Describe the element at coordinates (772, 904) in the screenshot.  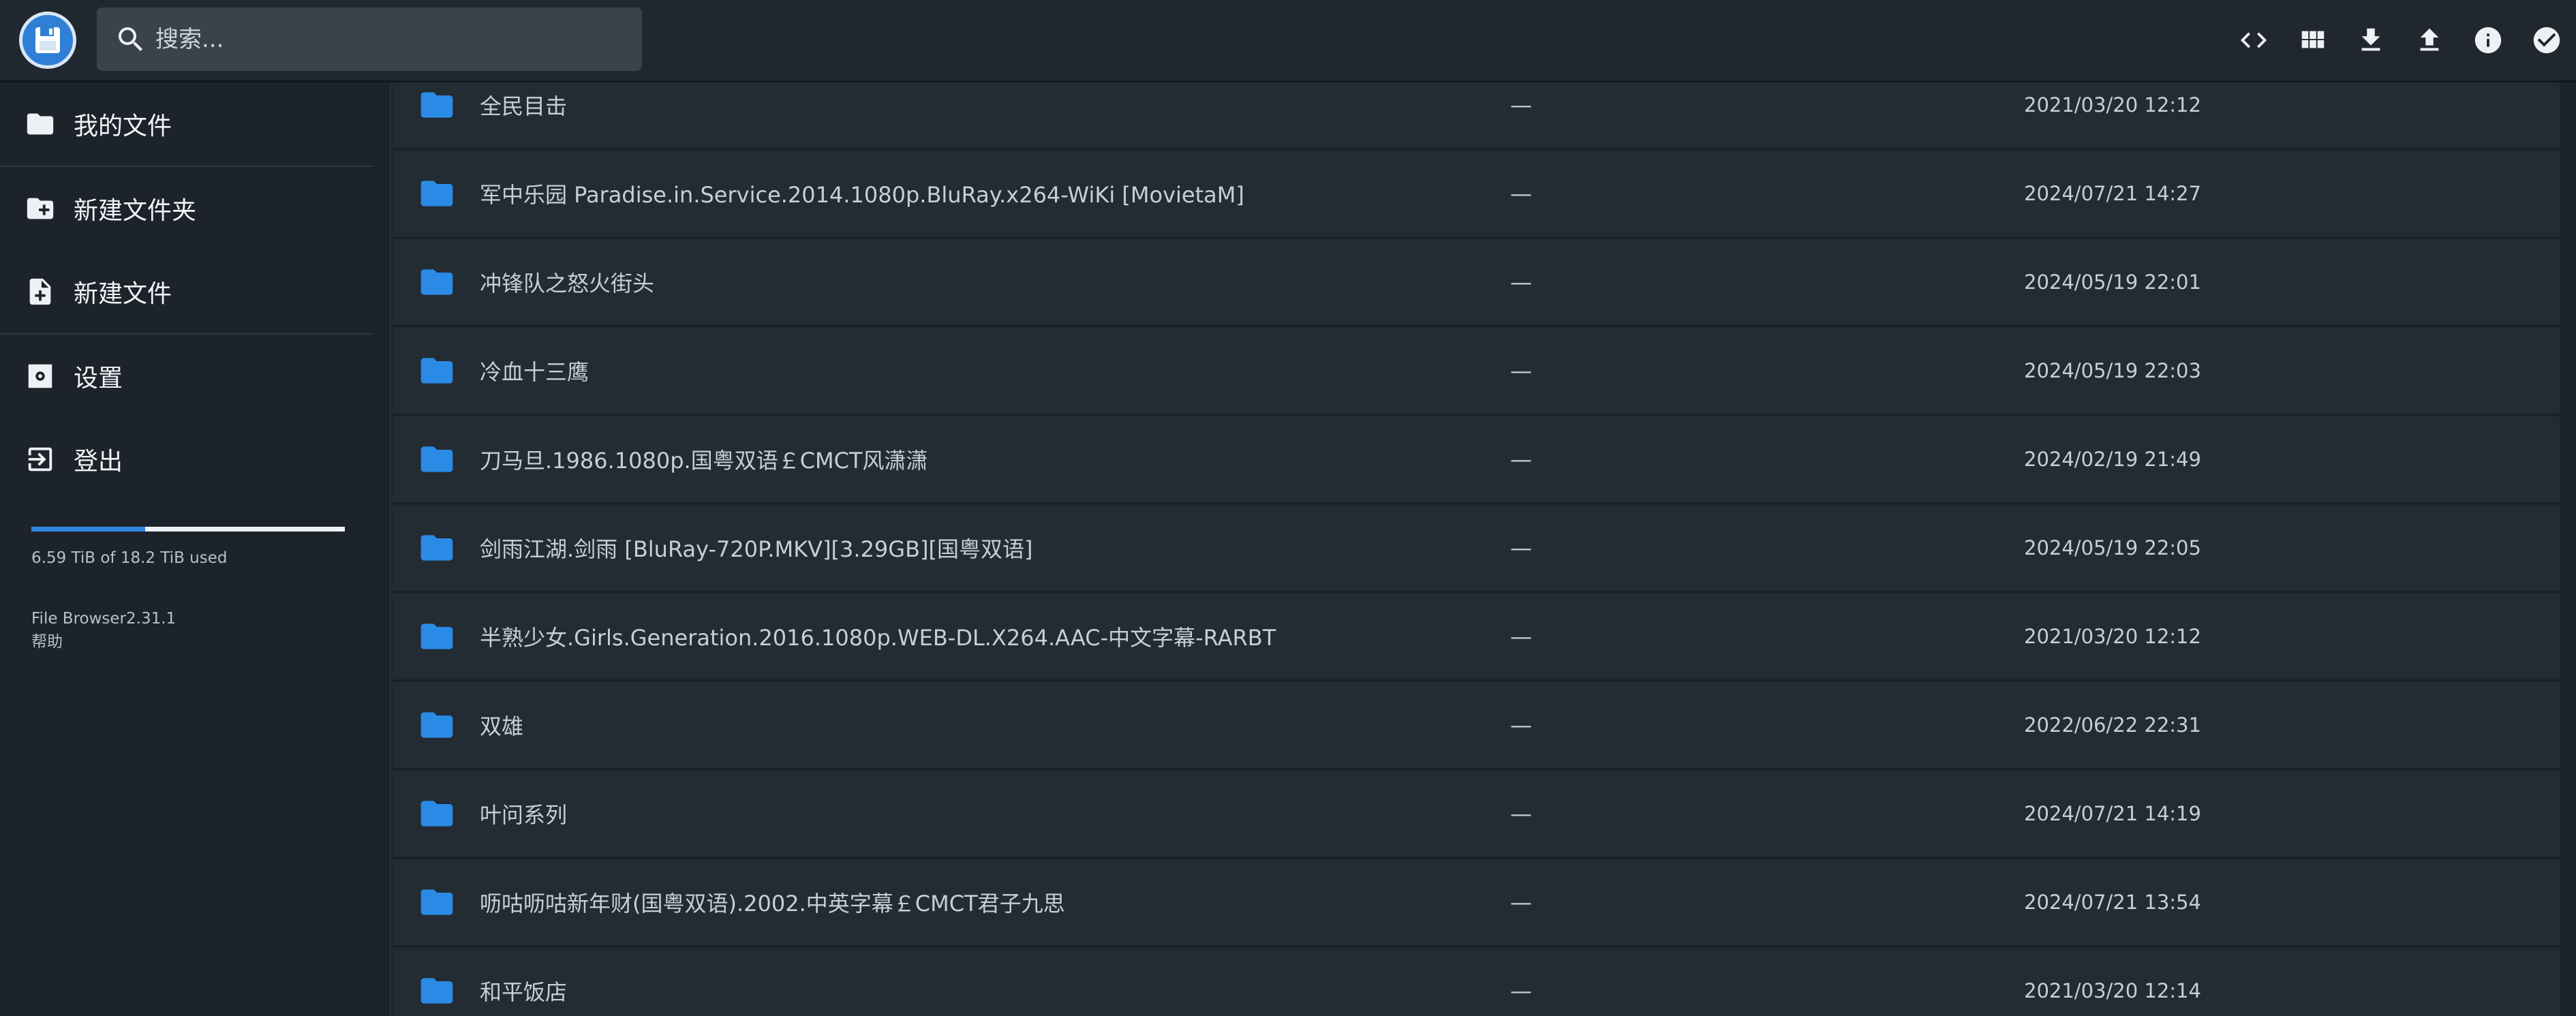
I see `item-name: 呖咕呖咕新年财(国粤双语).2002.中英字幕￡CMCT君子九思` at that location.